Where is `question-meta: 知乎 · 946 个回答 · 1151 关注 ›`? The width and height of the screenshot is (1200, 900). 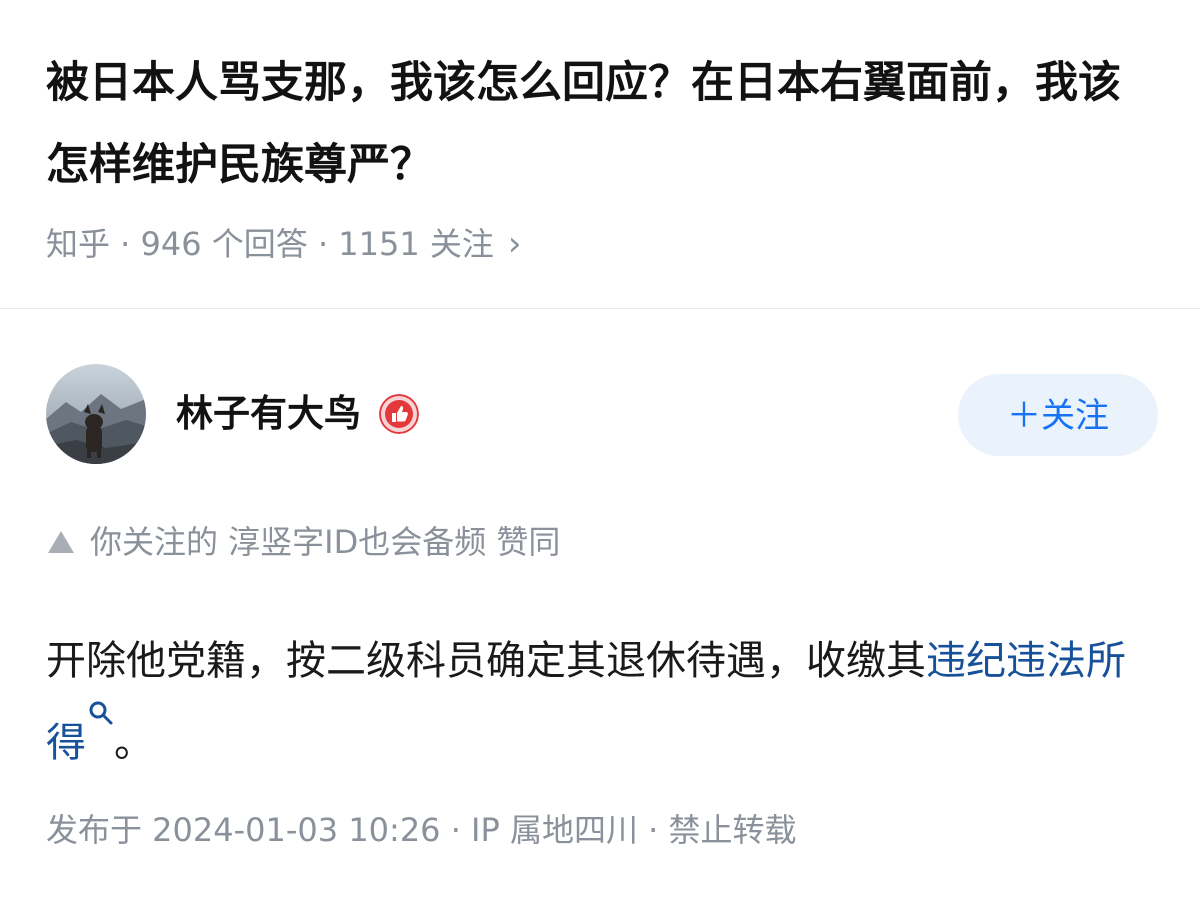
question-meta: 知乎 · 946 个回答 · 1151 关注 › is located at coordinates (601, 244).